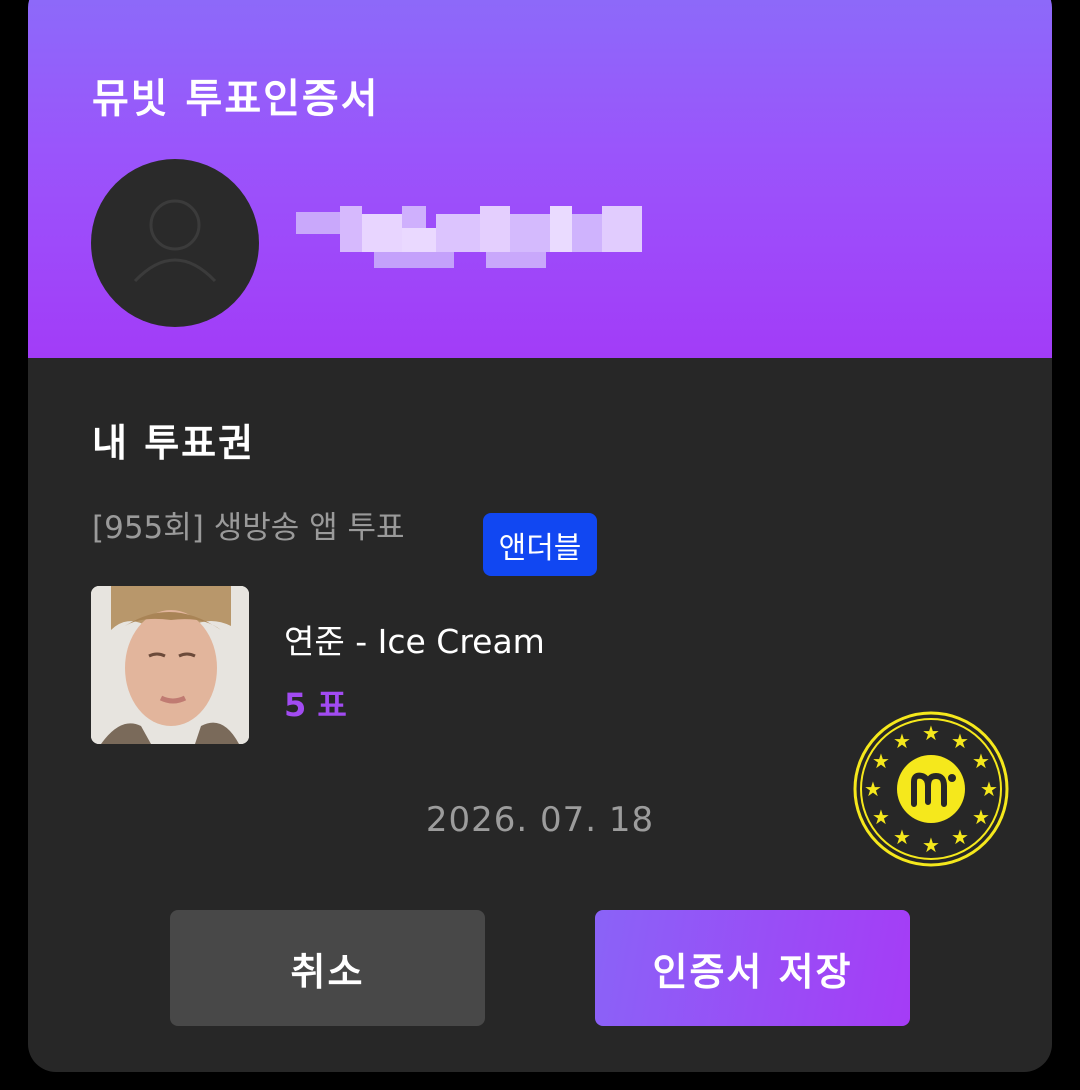 The width and height of the screenshot is (1080, 1090). Describe the element at coordinates (236, 99) in the screenshot. I see `certificate-title: 뮤빗 투표인증서` at that location.